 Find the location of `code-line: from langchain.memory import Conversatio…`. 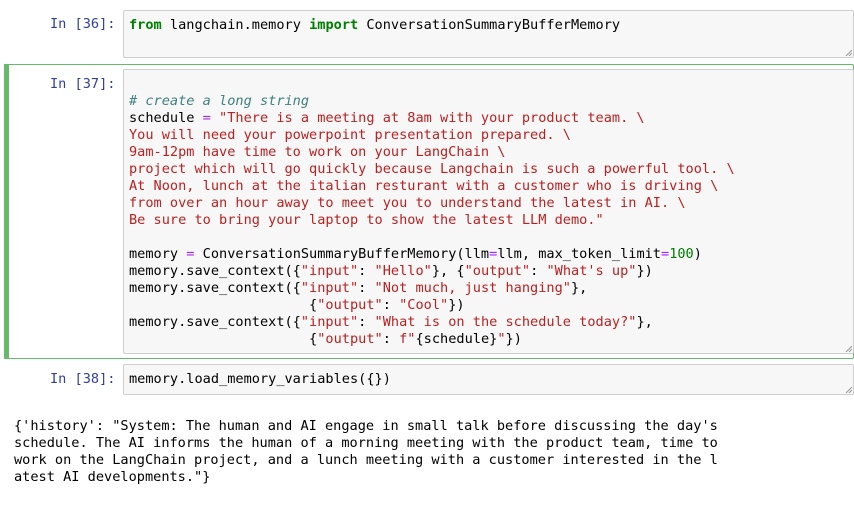

code-line: from langchain.memory import Conversatio… is located at coordinates (374, 25).